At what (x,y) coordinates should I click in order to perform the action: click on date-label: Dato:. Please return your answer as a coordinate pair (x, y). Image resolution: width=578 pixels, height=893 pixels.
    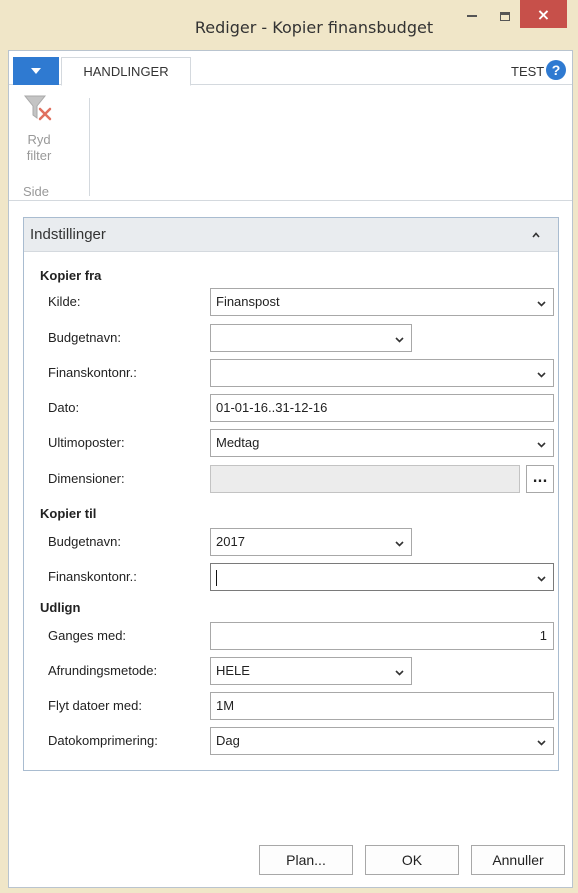
    Looking at the image, I should click on (64, 407).